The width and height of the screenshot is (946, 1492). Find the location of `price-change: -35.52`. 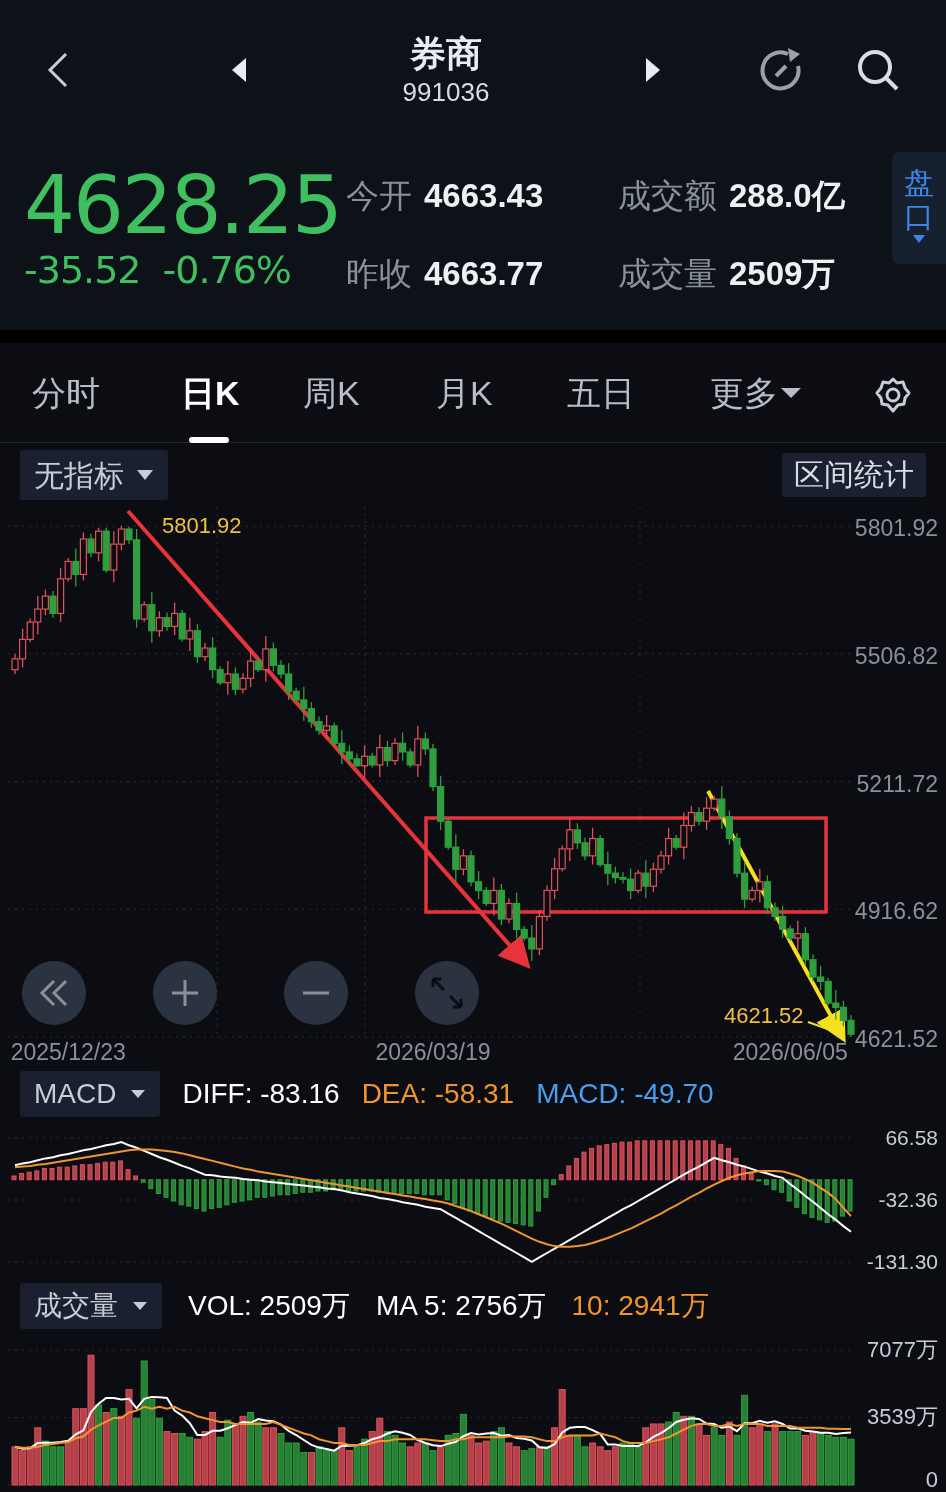

price-change: -35.52 is located at coordinates (82, 270).